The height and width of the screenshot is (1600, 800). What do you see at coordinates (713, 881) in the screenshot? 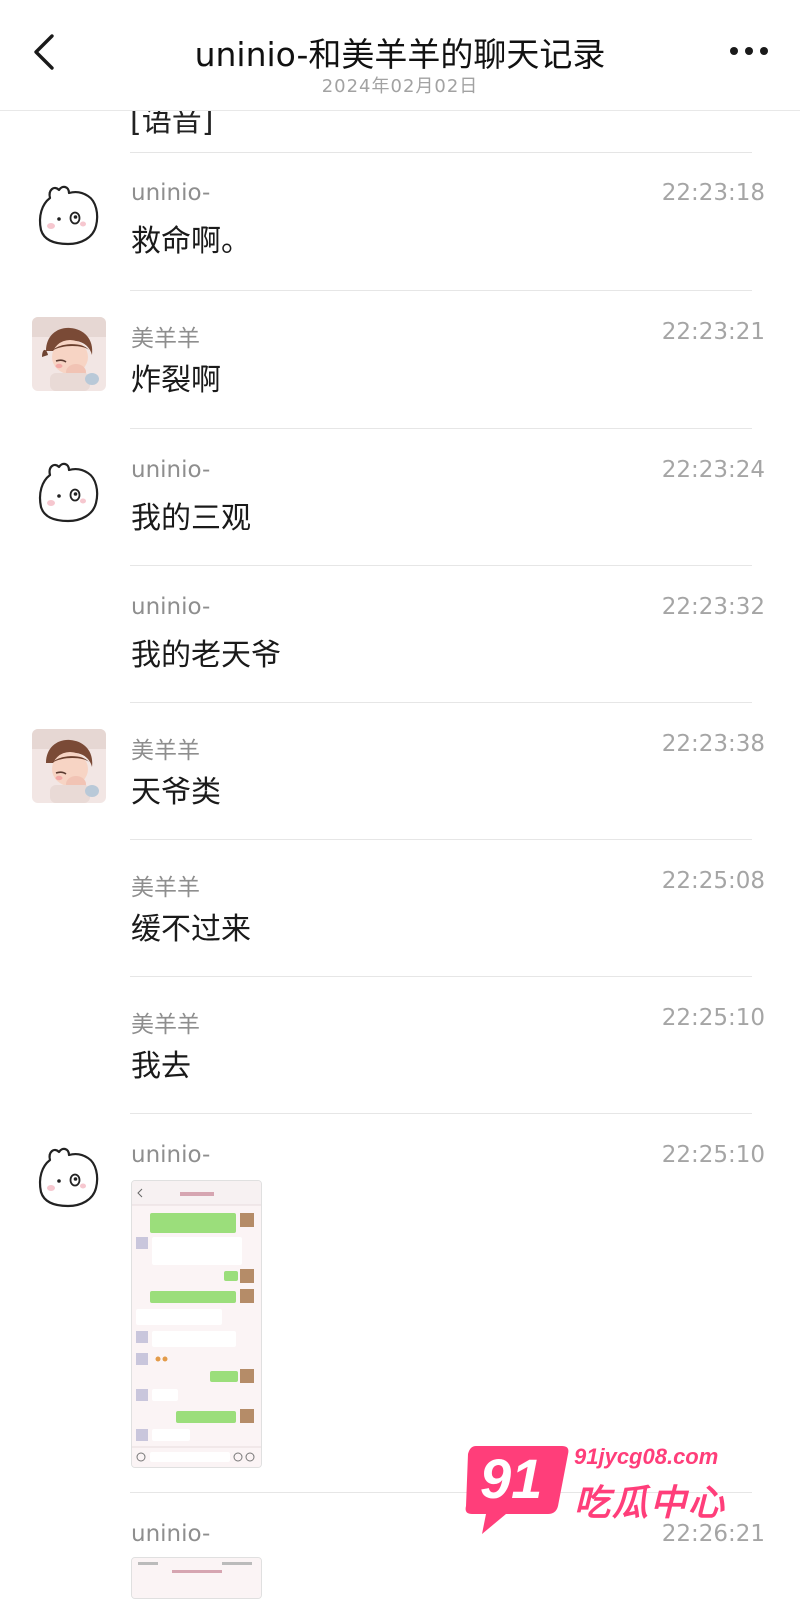
I see `message-time: 22:25:08` at bounding box center [713, 881].